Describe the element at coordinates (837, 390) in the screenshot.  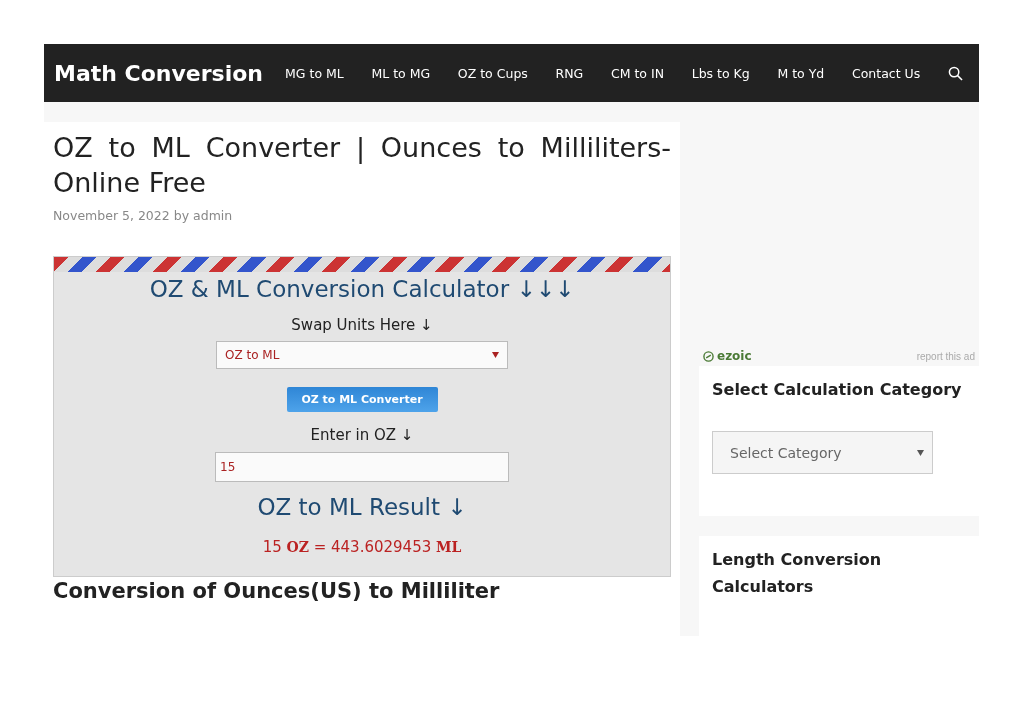
I see `widget-title: Select Calculation Category` at that location.